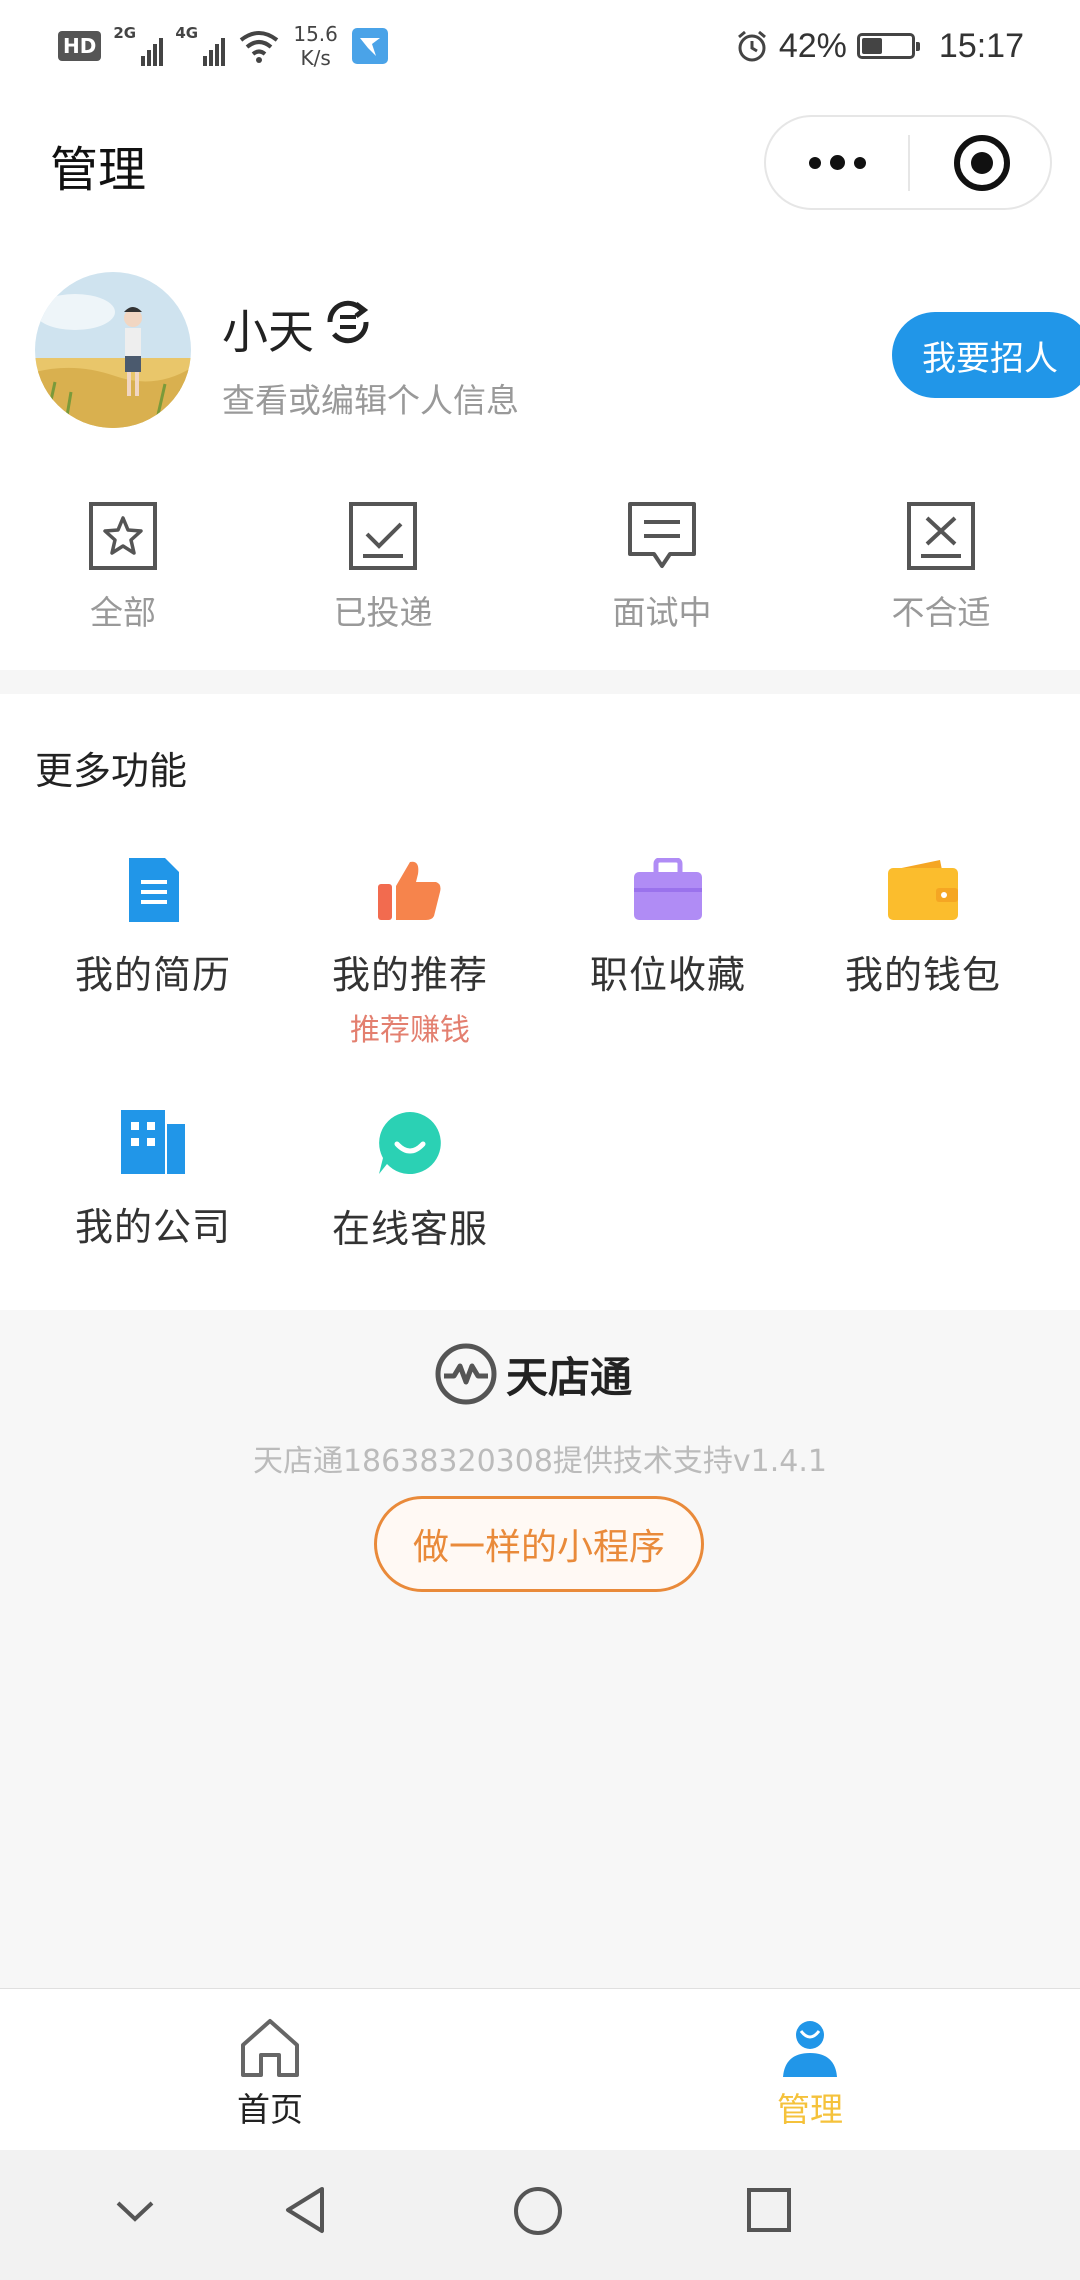  I want to click on miniprogram-capsule, so click(908, 162).